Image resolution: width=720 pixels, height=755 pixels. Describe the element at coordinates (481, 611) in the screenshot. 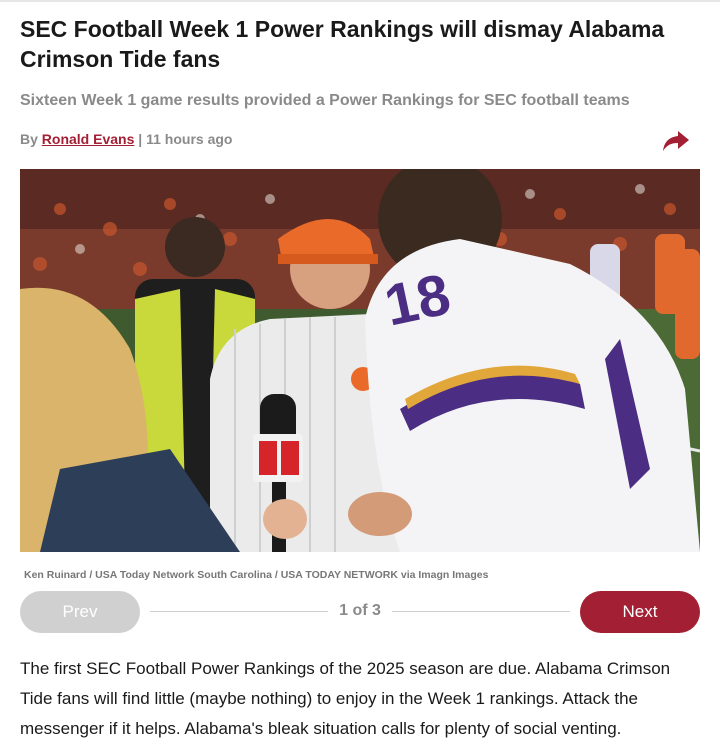

I see `pager-divider-right` at that location.